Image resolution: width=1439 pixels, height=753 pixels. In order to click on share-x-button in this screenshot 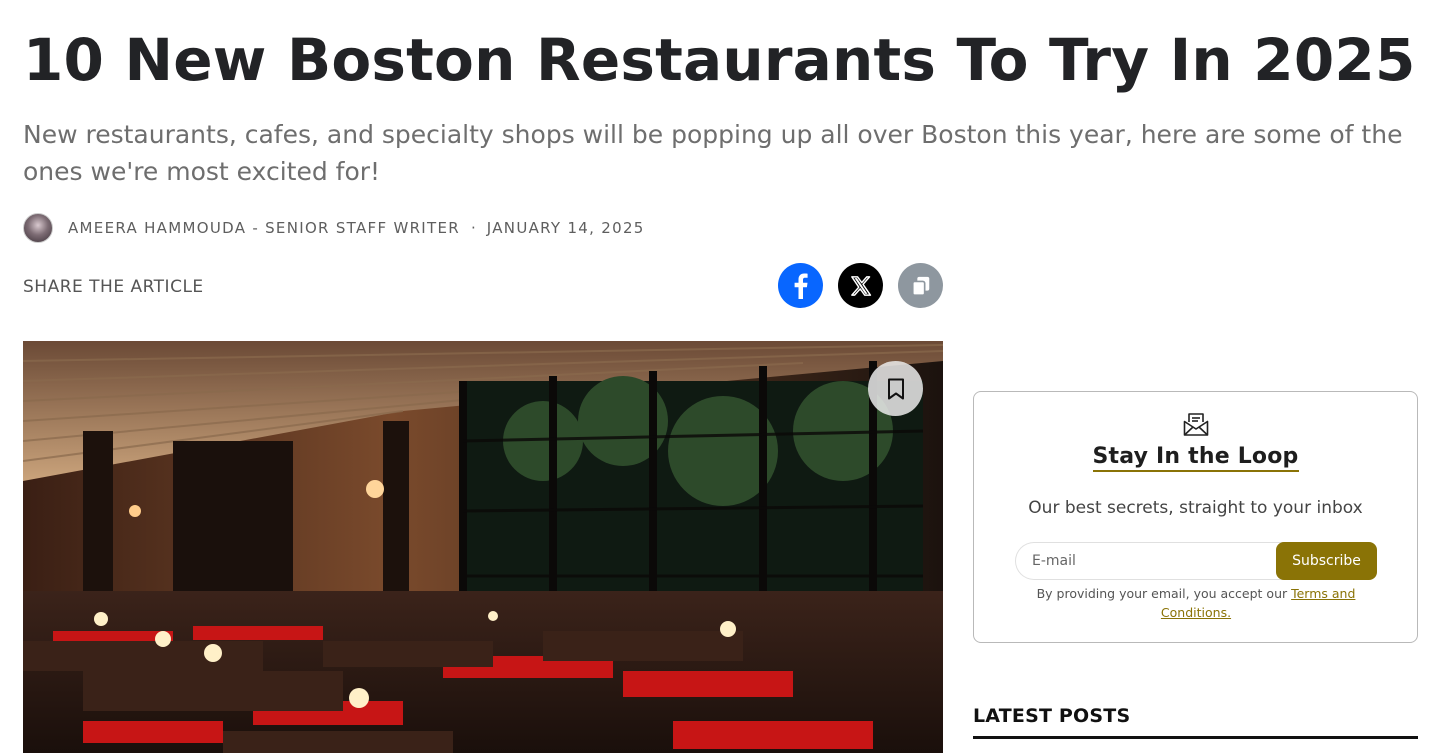, I will do `click(860, 285)`.